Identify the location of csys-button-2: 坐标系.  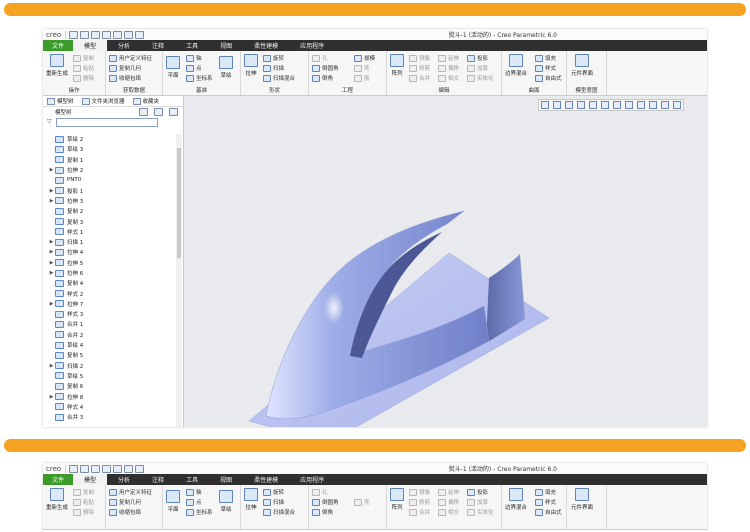
(199, 512).